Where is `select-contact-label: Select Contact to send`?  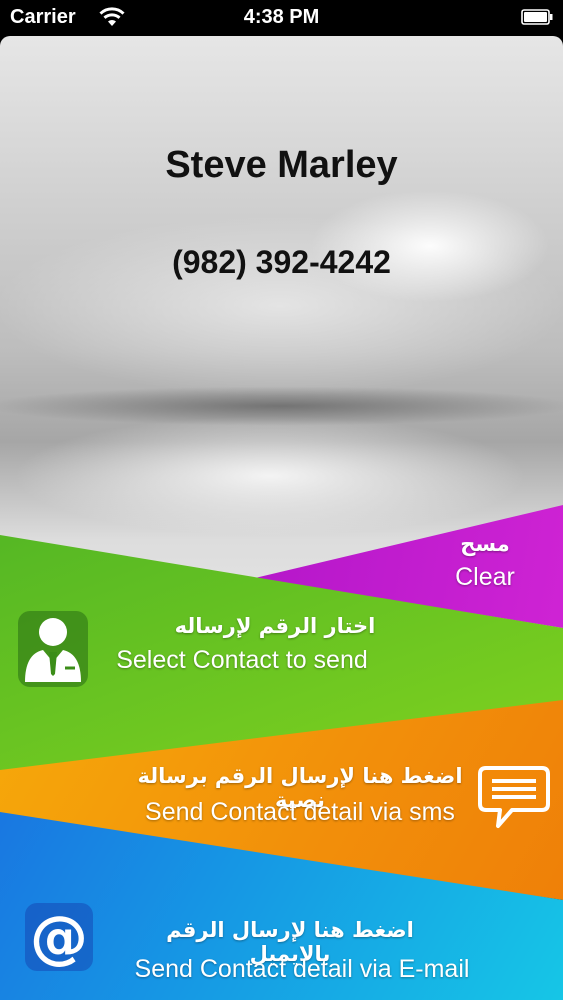
select-contact-label: Select Contact to send is located at coordinates (242, 660).